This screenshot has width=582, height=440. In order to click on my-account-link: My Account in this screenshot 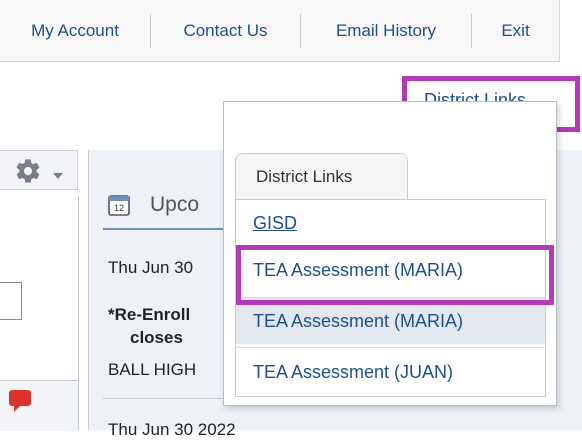, I will do `click(75, 31)`.